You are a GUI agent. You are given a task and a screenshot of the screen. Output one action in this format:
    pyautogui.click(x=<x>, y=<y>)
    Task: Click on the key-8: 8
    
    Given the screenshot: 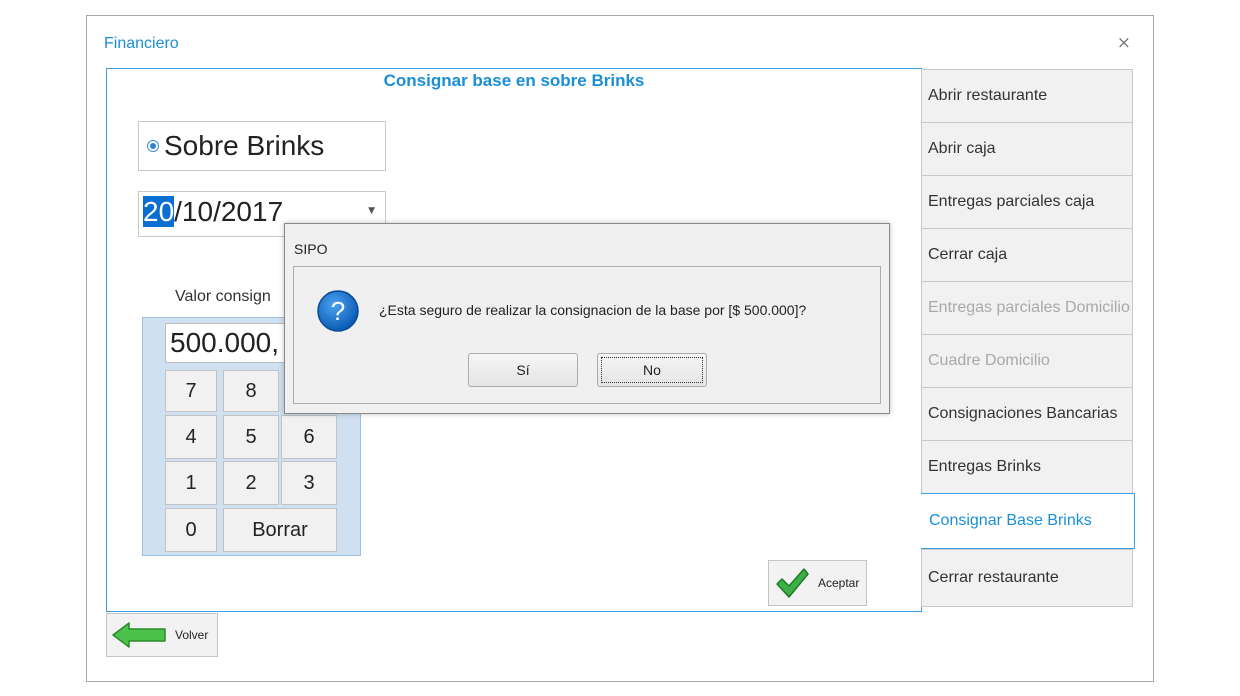 What is the action you would take?
    pyautogui.click(x=251, y=391)
    